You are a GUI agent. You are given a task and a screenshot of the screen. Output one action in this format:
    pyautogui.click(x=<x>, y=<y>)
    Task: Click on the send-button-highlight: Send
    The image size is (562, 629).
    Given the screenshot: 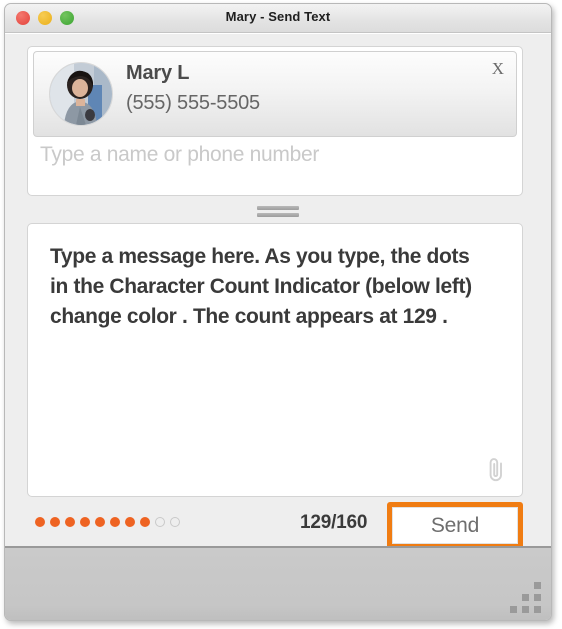 What is the action you would take?
    pyautogui.click(x=455, y=525)
    